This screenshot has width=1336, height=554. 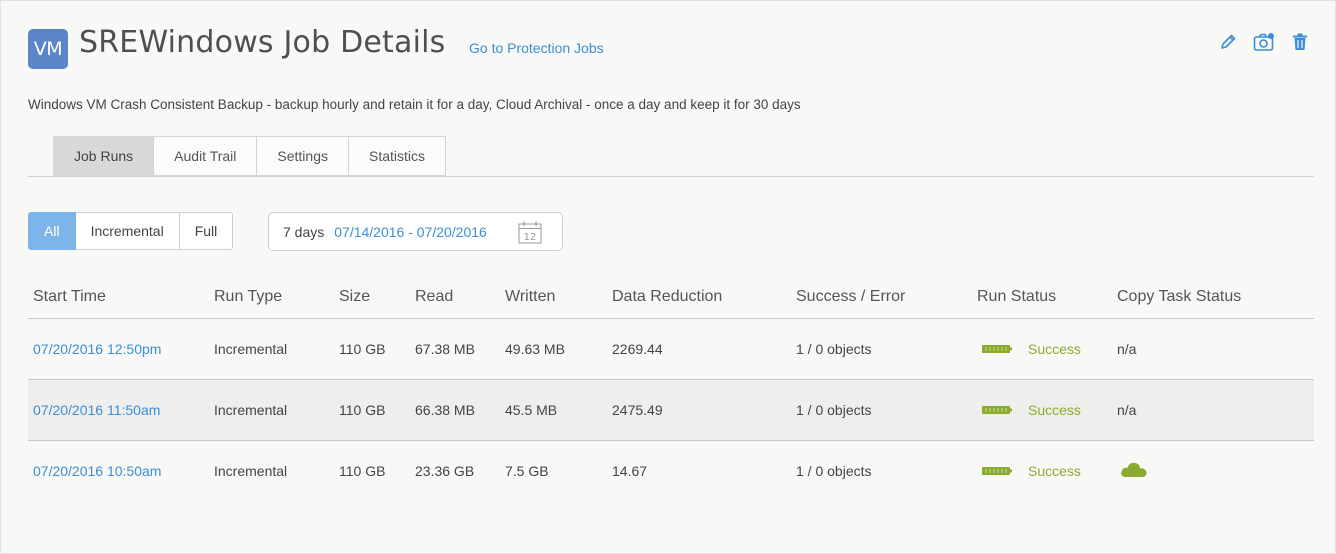 I want to click on tab-divider, so click(x=671, y=176).